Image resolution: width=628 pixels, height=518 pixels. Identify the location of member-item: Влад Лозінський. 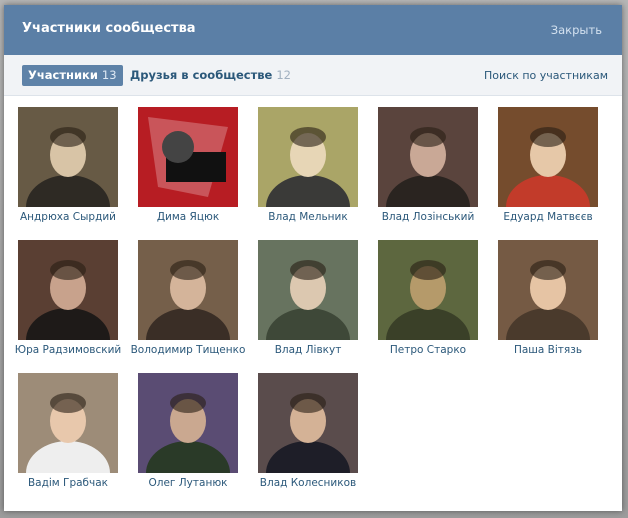
(428, 165).